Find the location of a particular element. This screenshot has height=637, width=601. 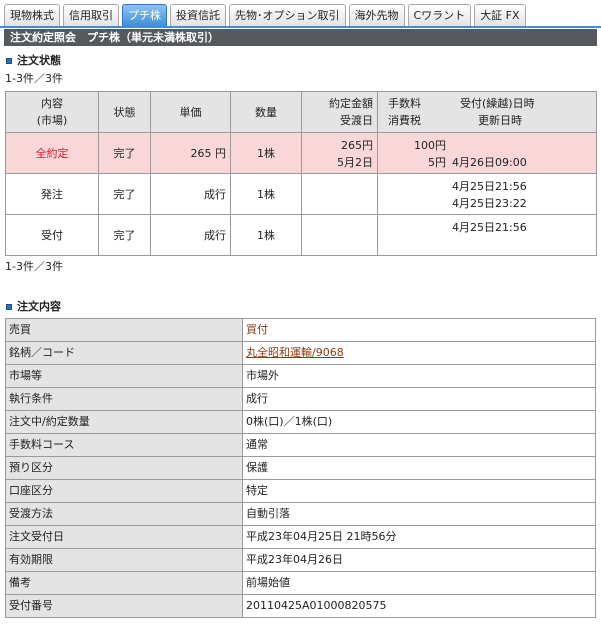

col-qty: 数量 is located at coordinates (266, 112).